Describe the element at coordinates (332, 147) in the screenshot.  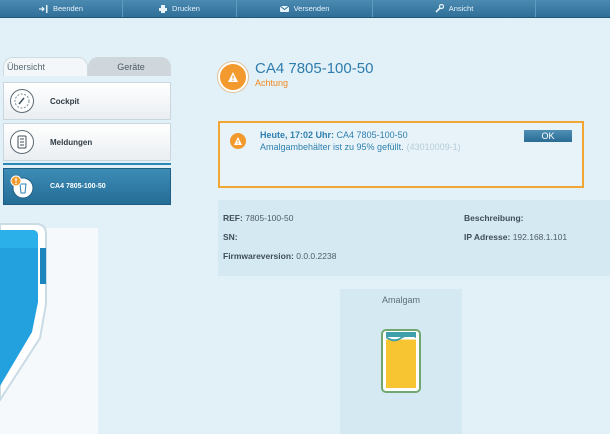
I see `alert-message: Amalgambehälter ist zu 95% gefüllt.` at that location.